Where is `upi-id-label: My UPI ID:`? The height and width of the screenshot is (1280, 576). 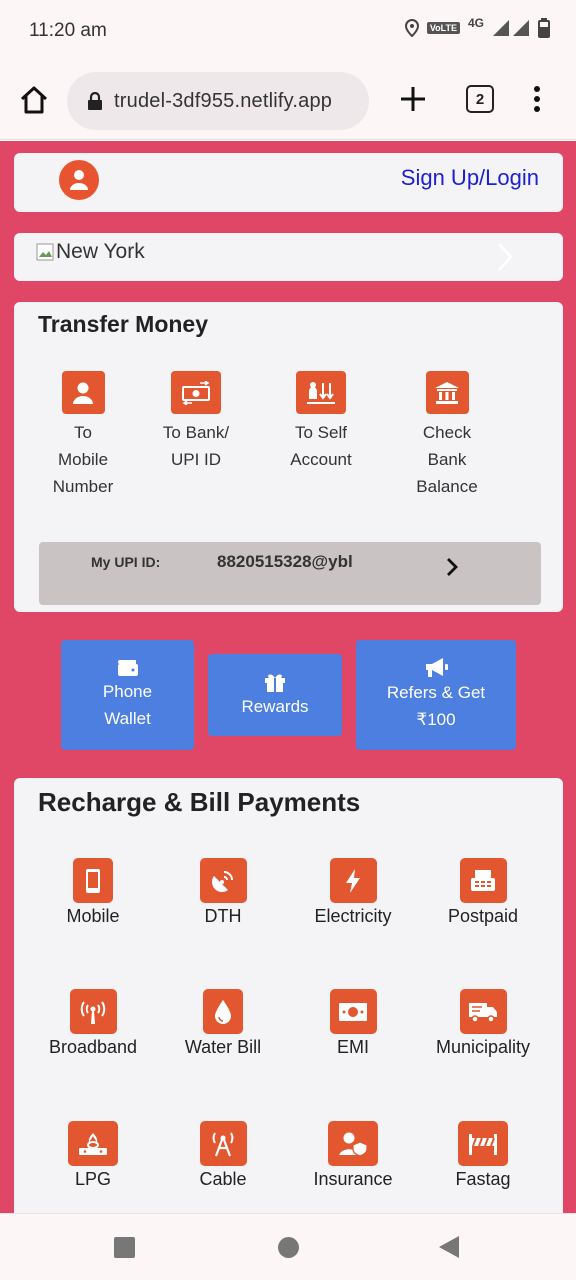 upi-id-label: My UPI ID: is located at coordinates (126, 562).